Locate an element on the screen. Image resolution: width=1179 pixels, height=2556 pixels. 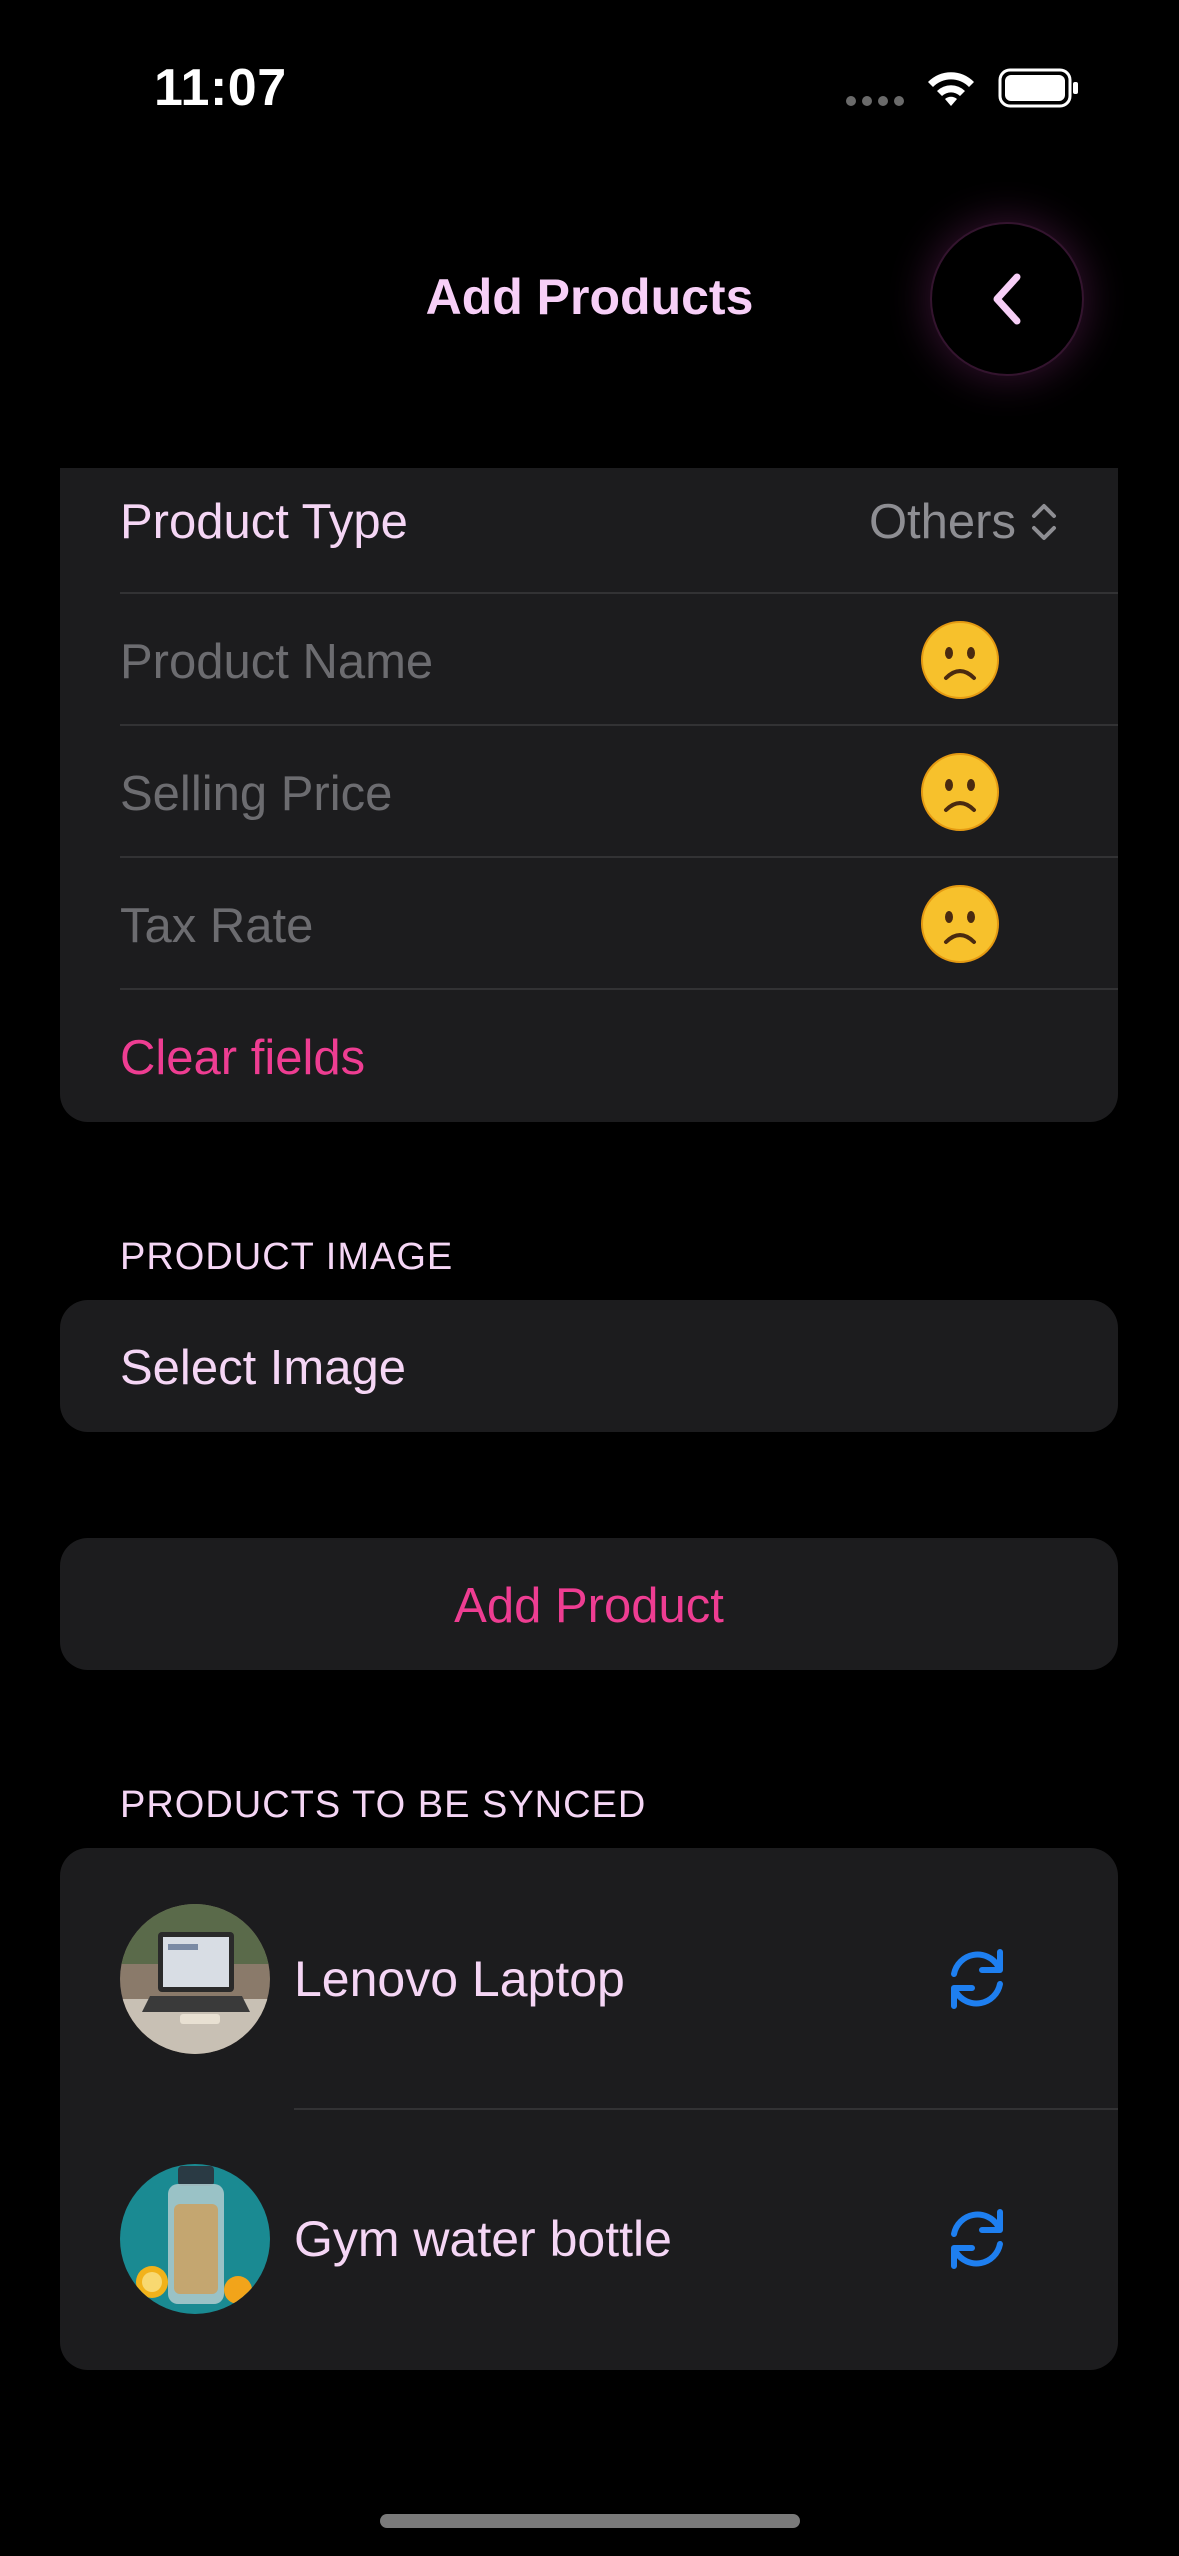
chevron-up-down-icon is located at coordinates (1044, 522).